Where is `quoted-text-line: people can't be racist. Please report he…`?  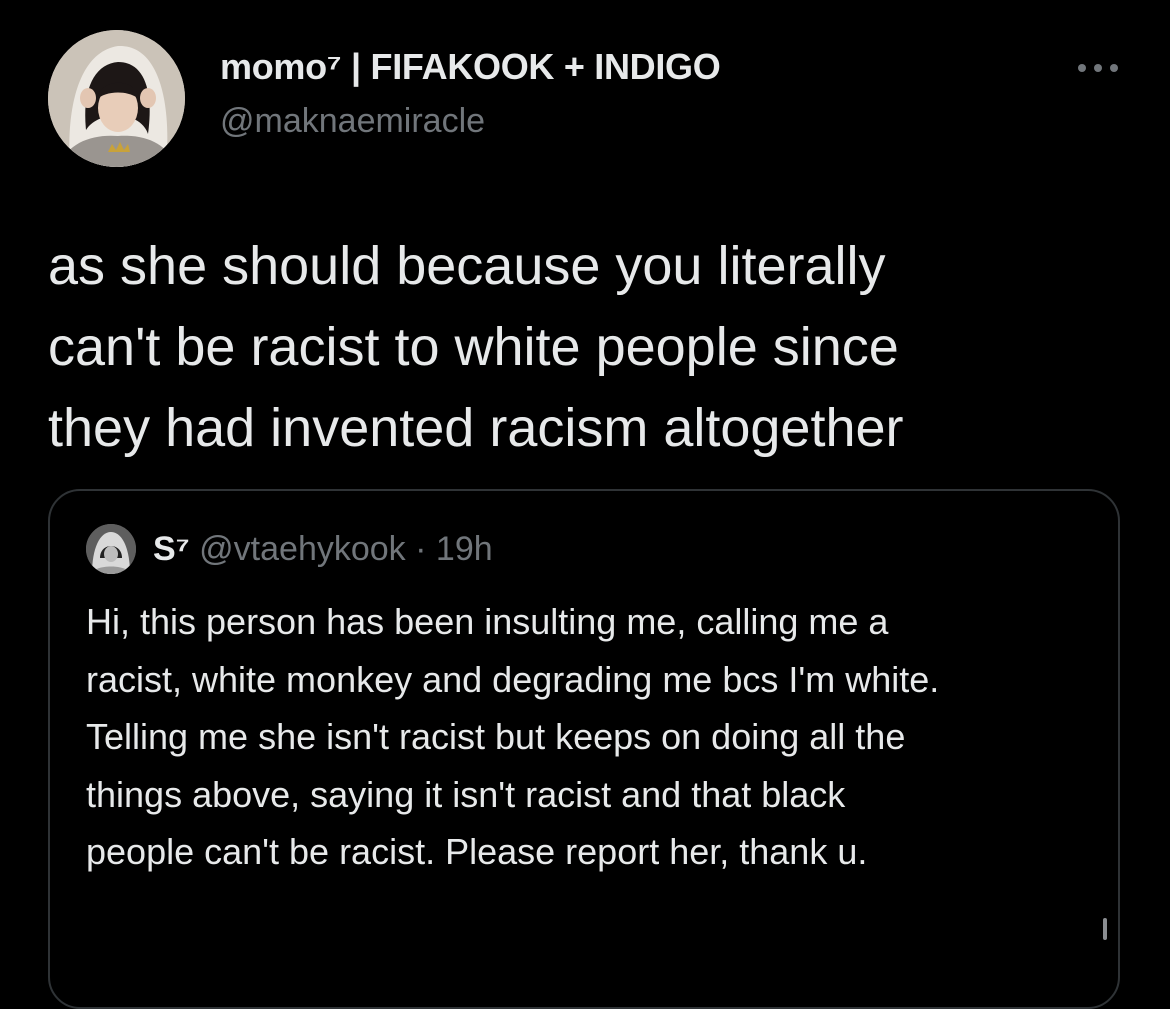 quoted-text-line: people can't be racist. Please report he… is located at coordinates (477, 851).